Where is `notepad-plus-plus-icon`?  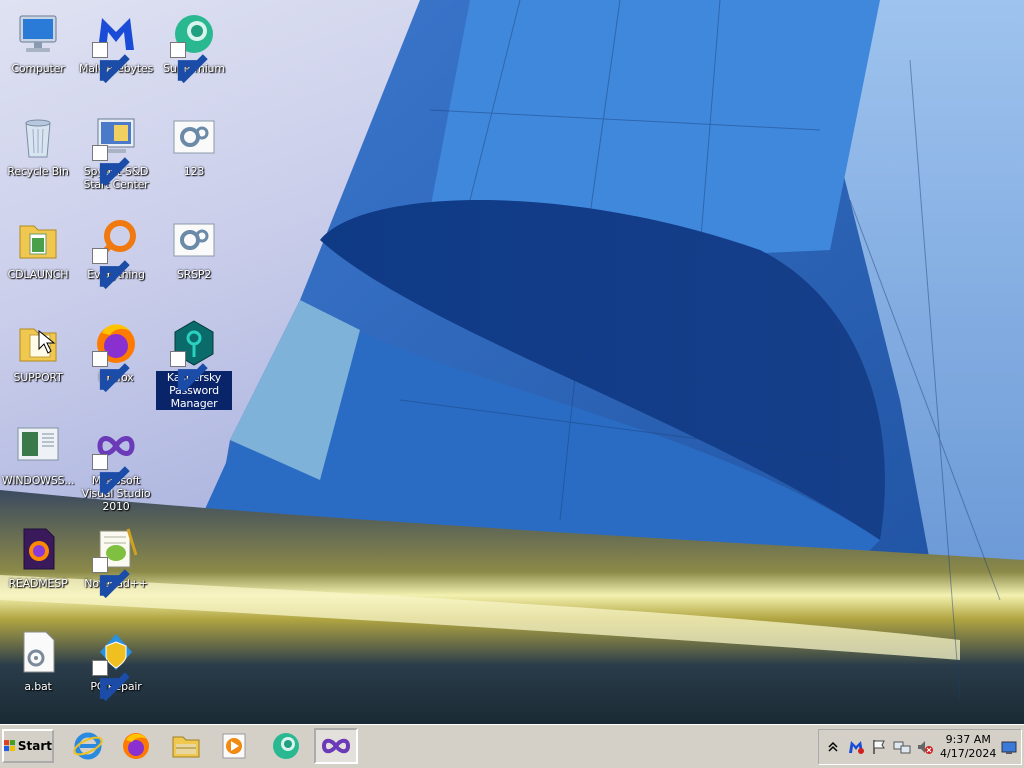 notepad-plus-plus-icon is located at coordinates (116, 562).